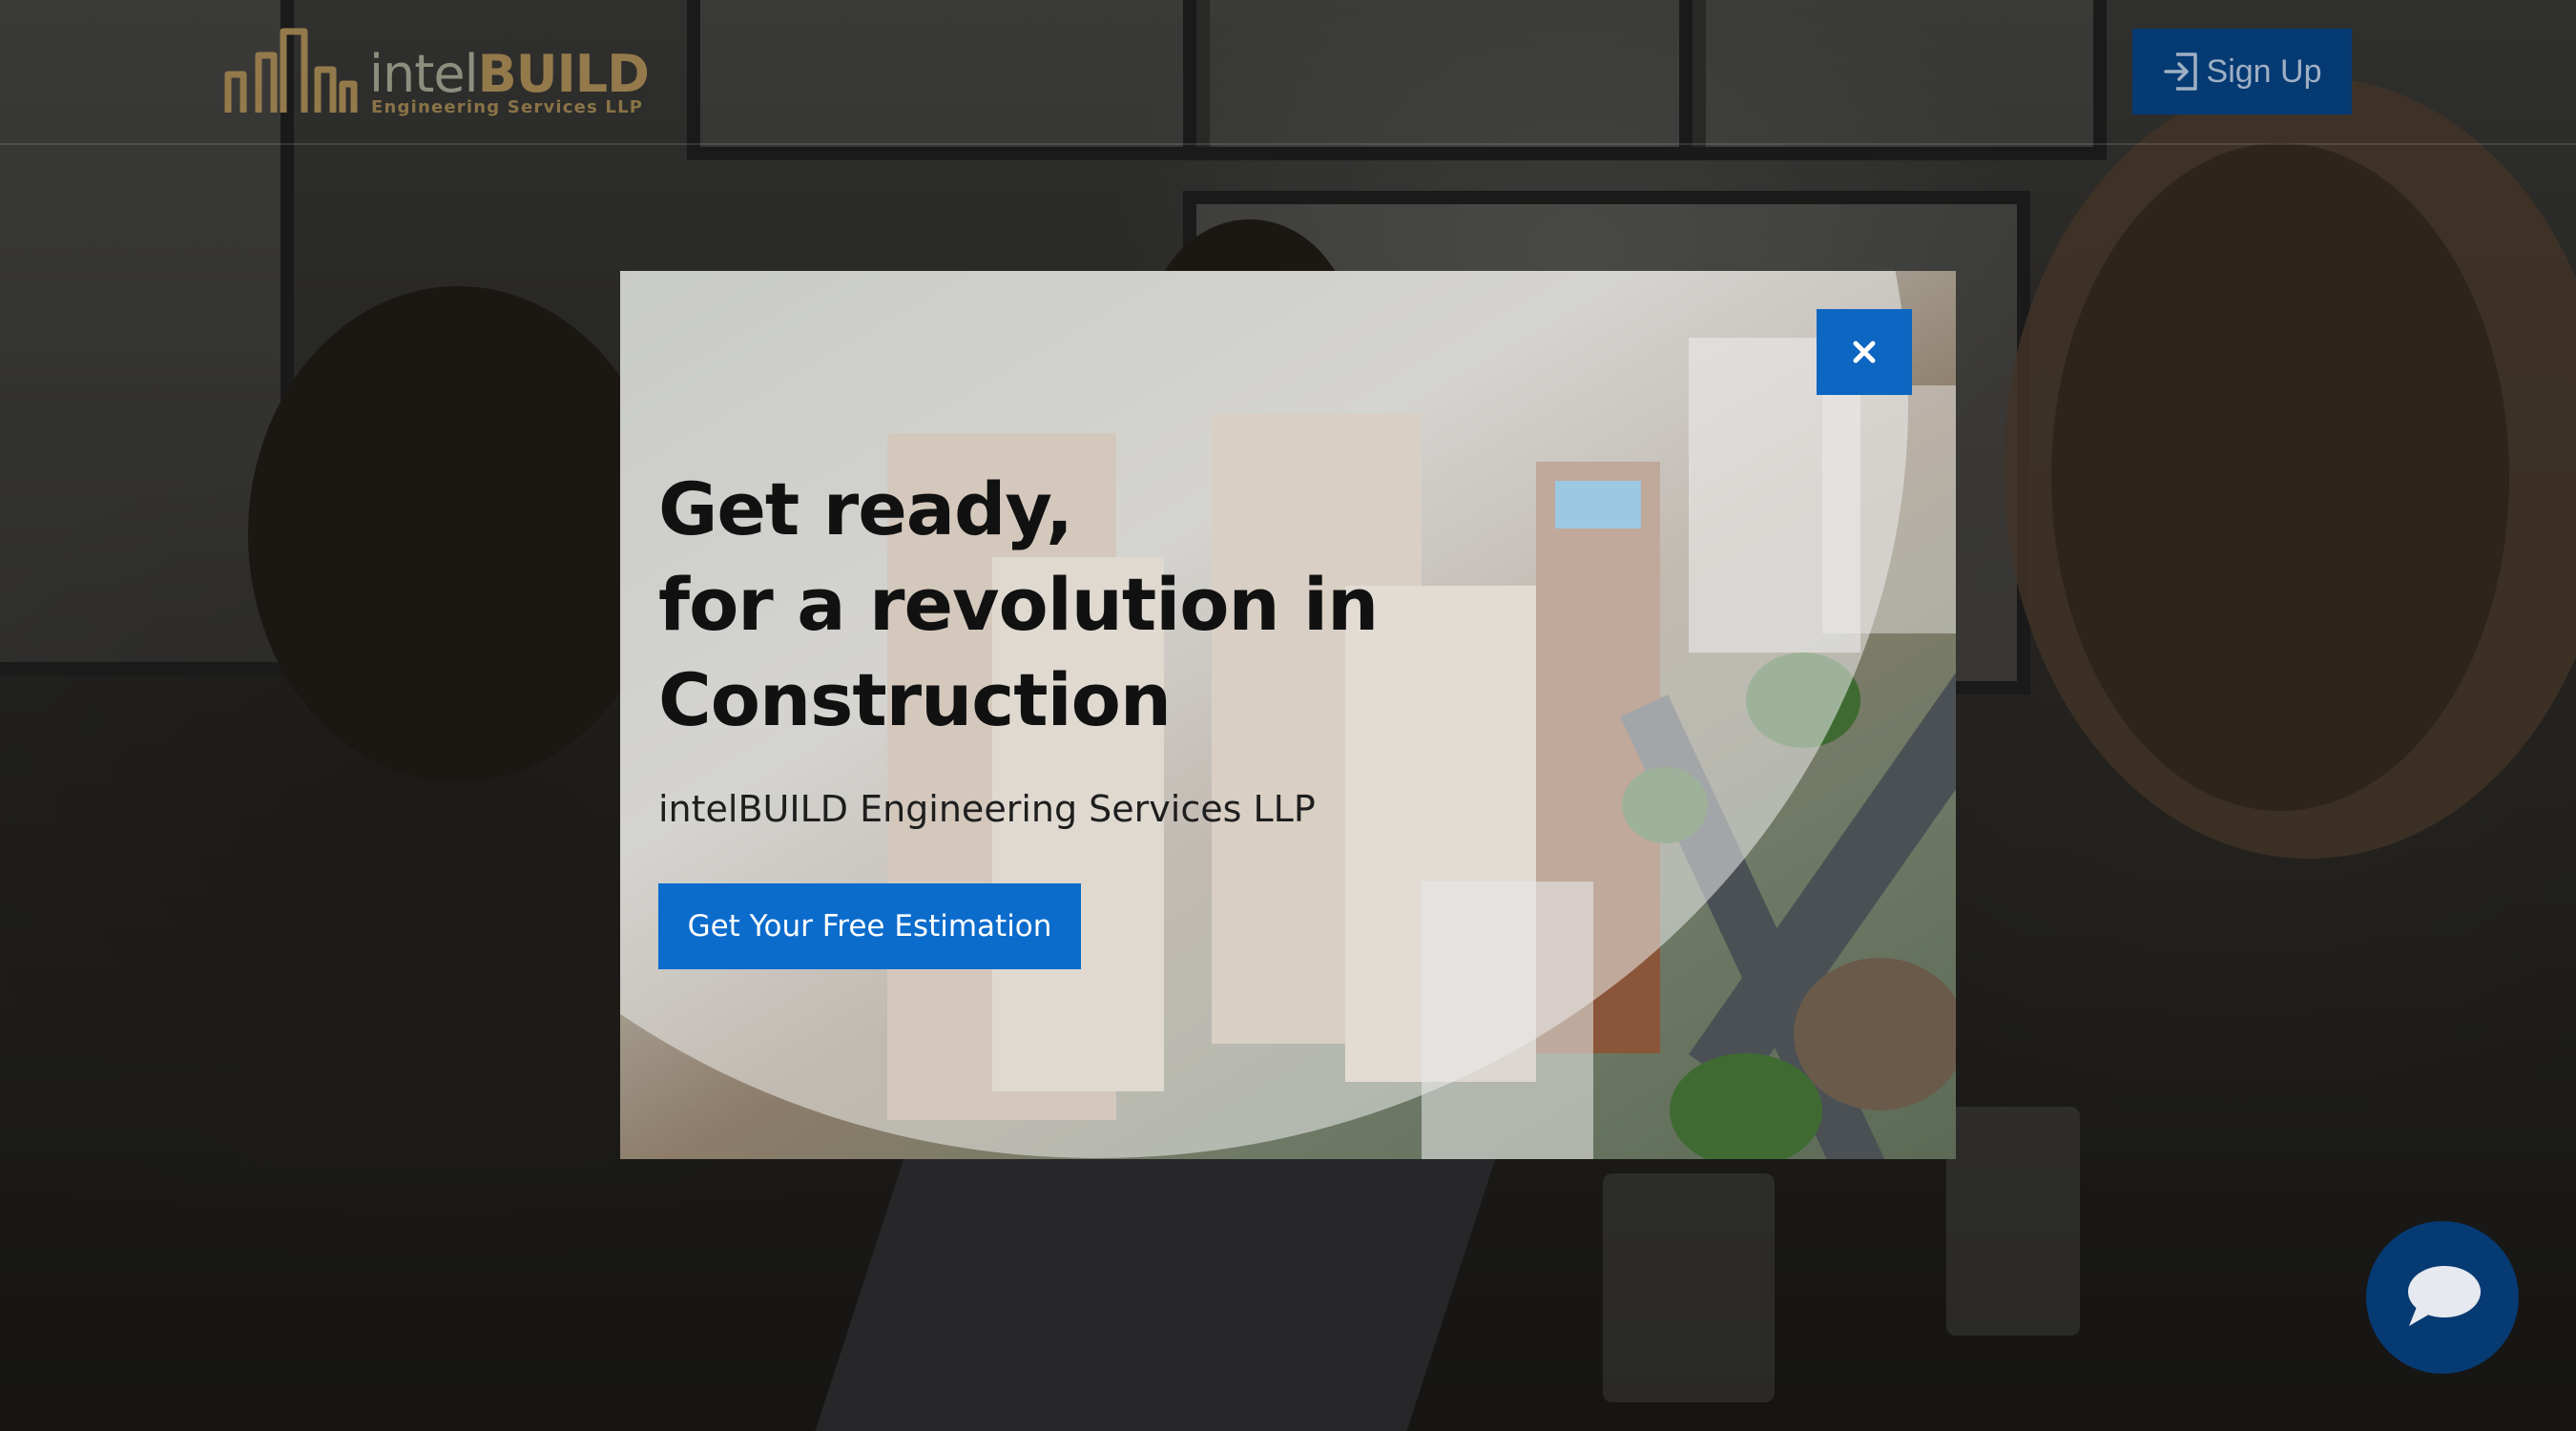 Image resolution: width=2576 pixels, height=1431 pixels. Describe the element at coordinates (1018, 604) in the screenshot. I see `modal-title-line-2: for a revolution in` at that location.